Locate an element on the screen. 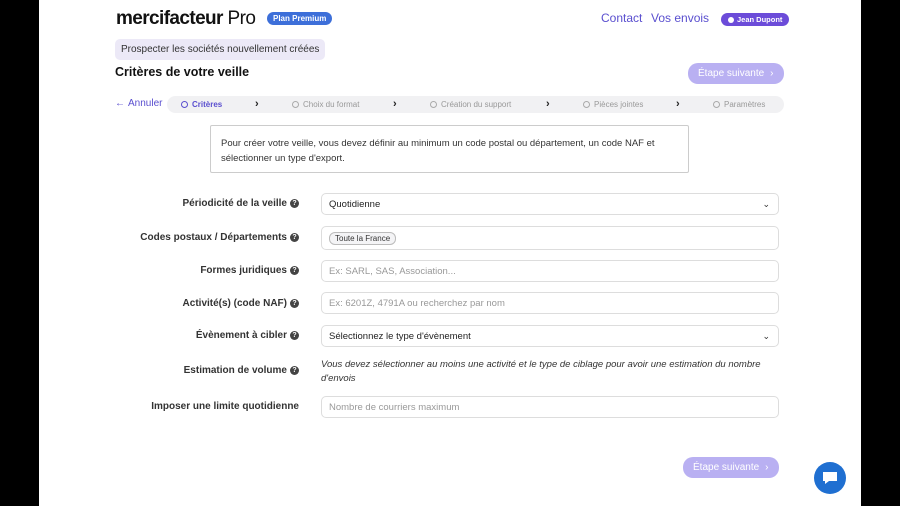 Image resolution: width=900 pixels, height=506 pixels. evenement-select: Sélectionnez le type d'évènement ⌄ is located at coordinates (550, 336).